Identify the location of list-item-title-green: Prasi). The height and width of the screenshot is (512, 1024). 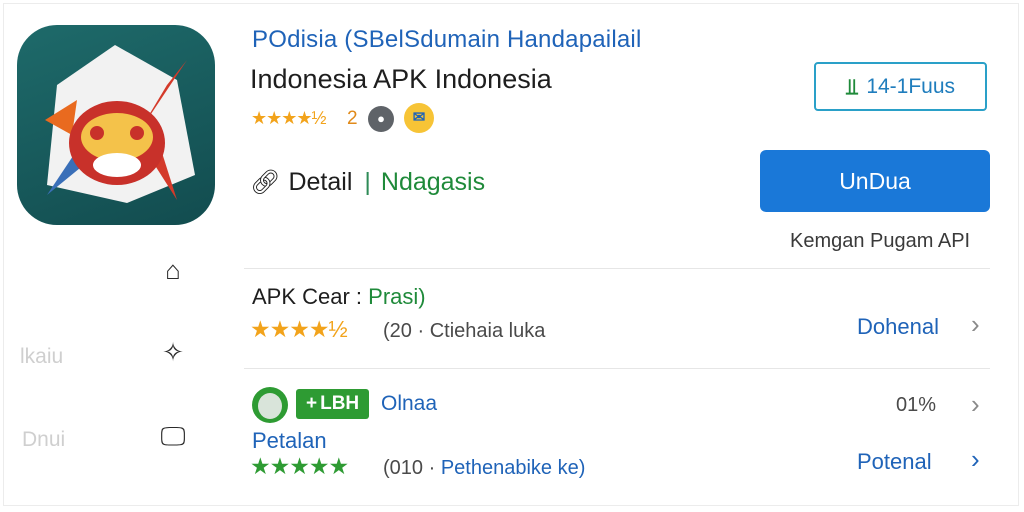
(397, 296).